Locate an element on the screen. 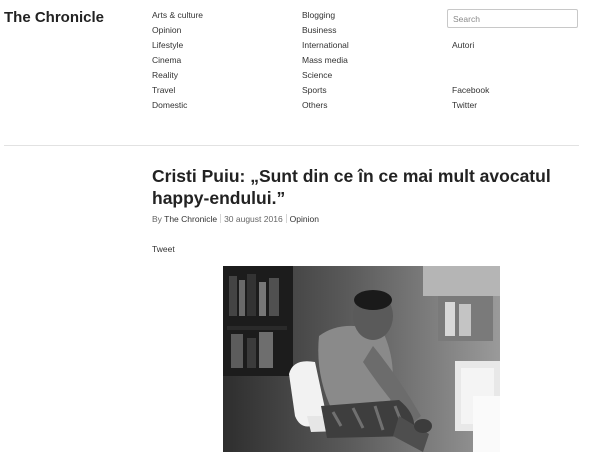 This screenshot has height=465, width=600. nav-item: Science is located at coordinates (325, 76).